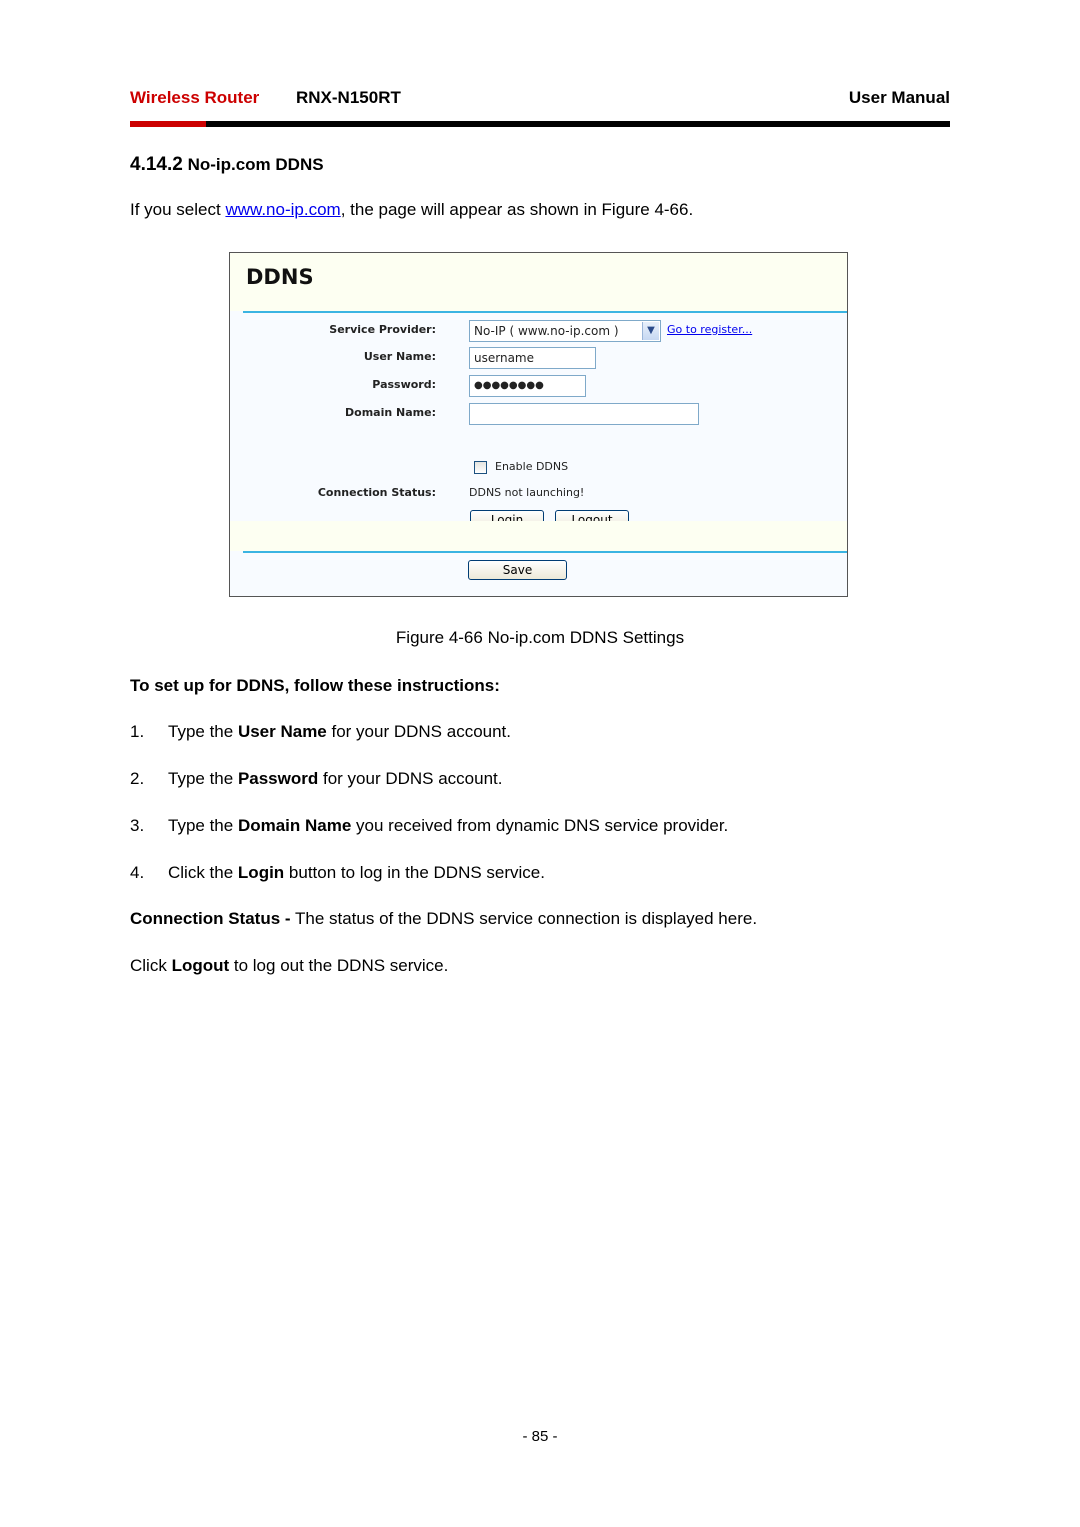 This screenshot has height=1527, width=1080. What do you see at coordinates (280, 277) in the screenshot?
I see `ddns-panel-title: DDNS` at bounding box center [280, 277].